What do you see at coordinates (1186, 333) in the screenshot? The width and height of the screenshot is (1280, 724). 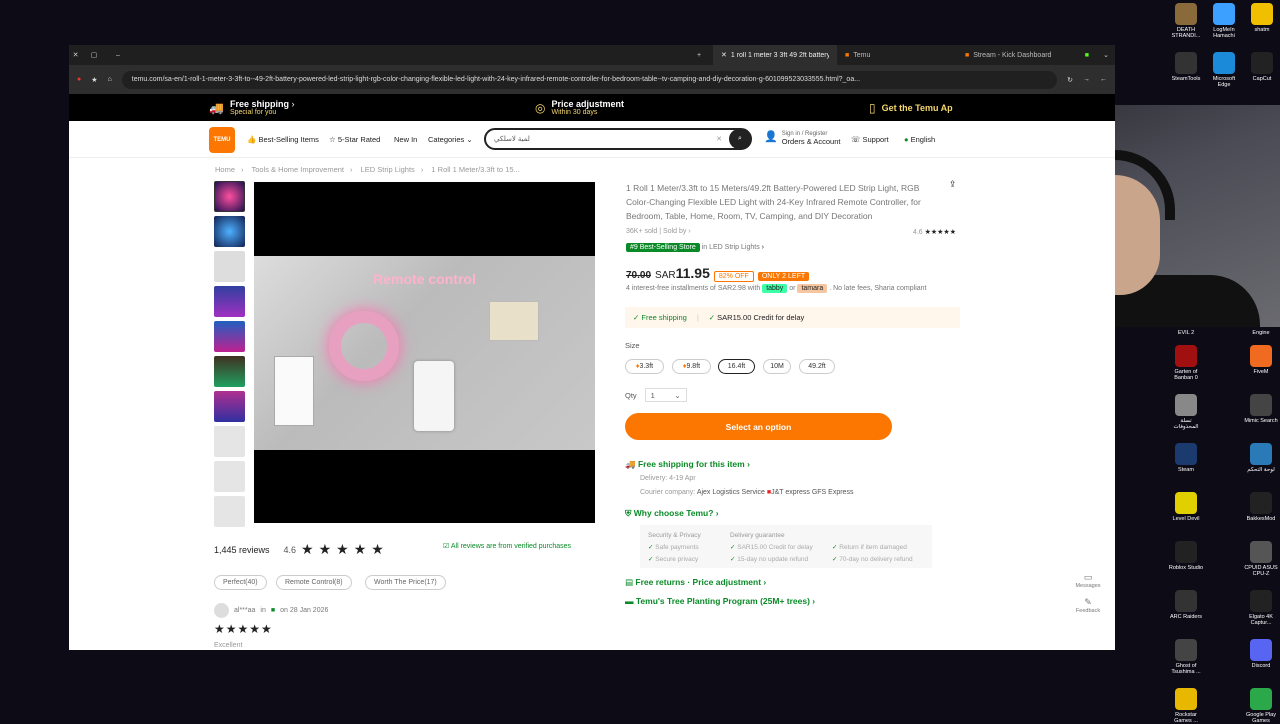 I see `desktop-icon: EVIL 2` at bounding box center [1186, 333].